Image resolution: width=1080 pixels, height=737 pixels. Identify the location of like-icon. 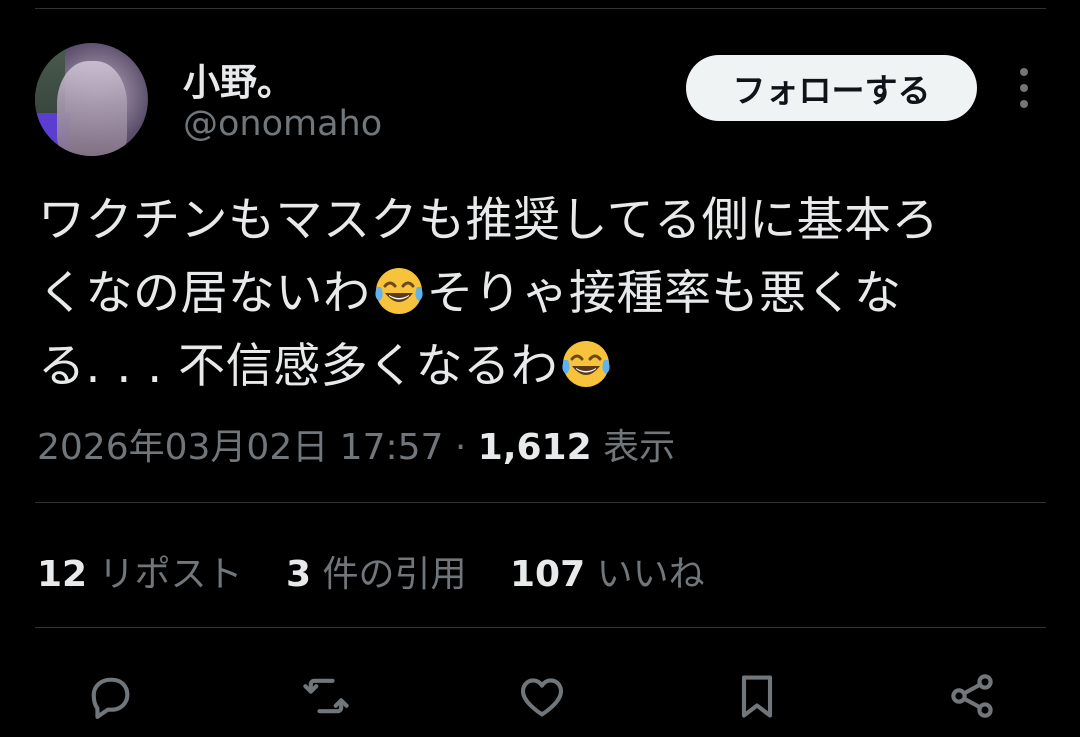
(542, 696).